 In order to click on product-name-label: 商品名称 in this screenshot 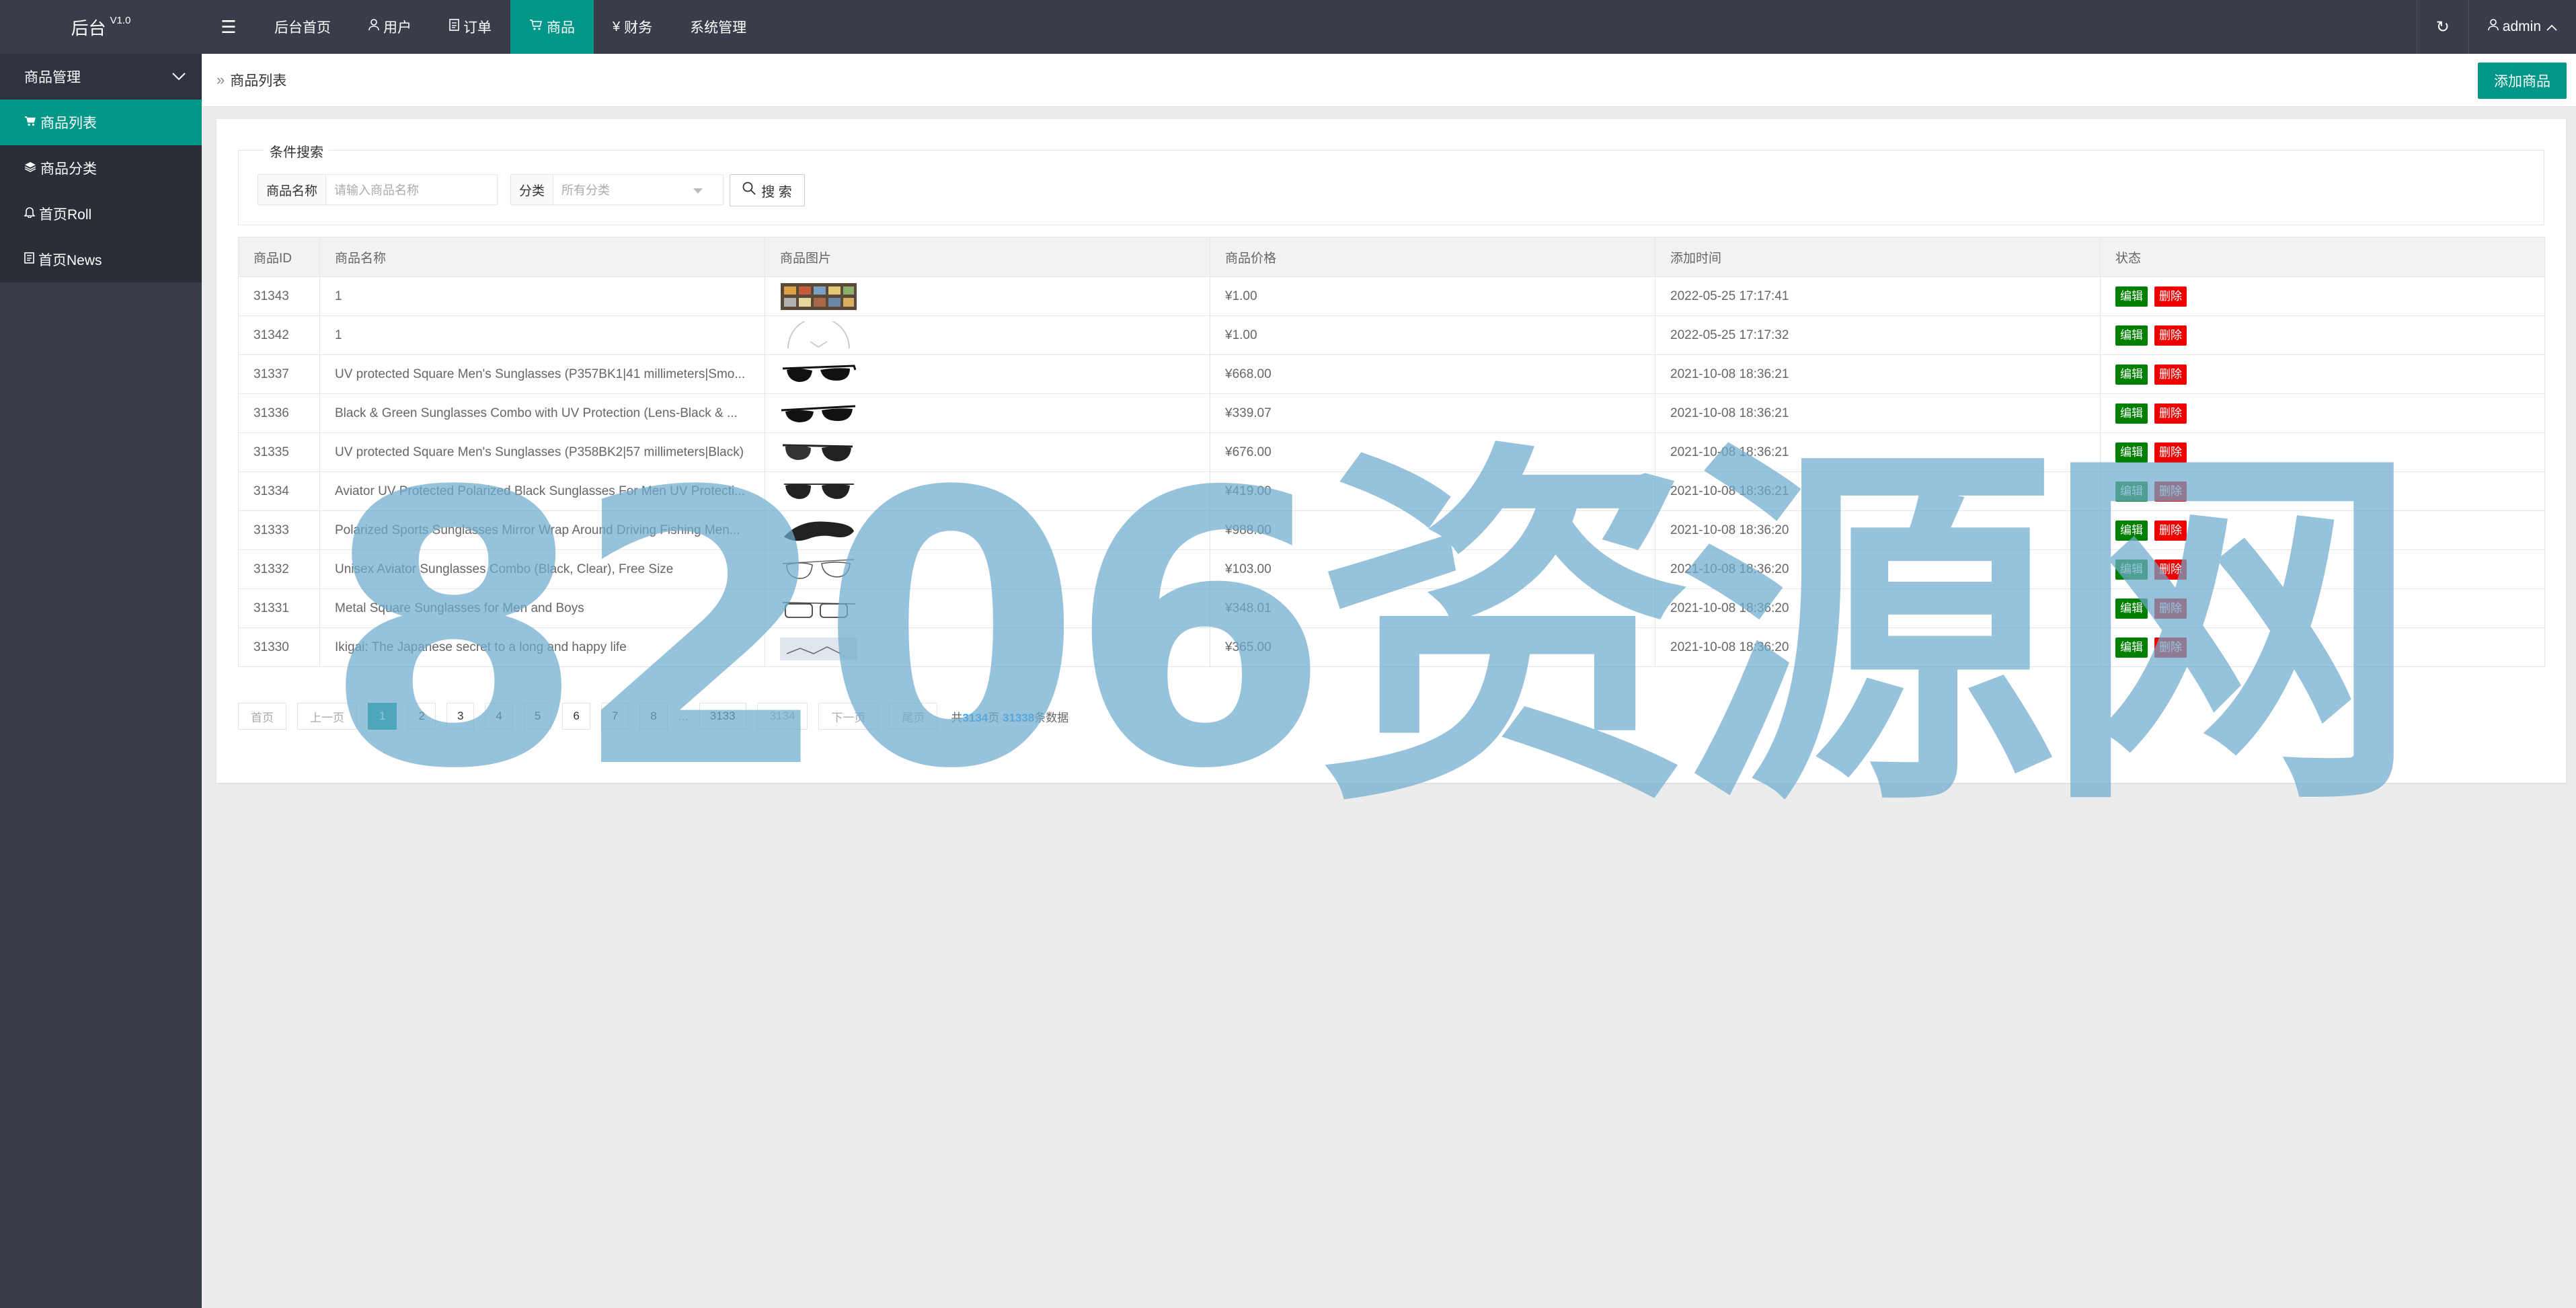, I will do `click(292, 189)`.